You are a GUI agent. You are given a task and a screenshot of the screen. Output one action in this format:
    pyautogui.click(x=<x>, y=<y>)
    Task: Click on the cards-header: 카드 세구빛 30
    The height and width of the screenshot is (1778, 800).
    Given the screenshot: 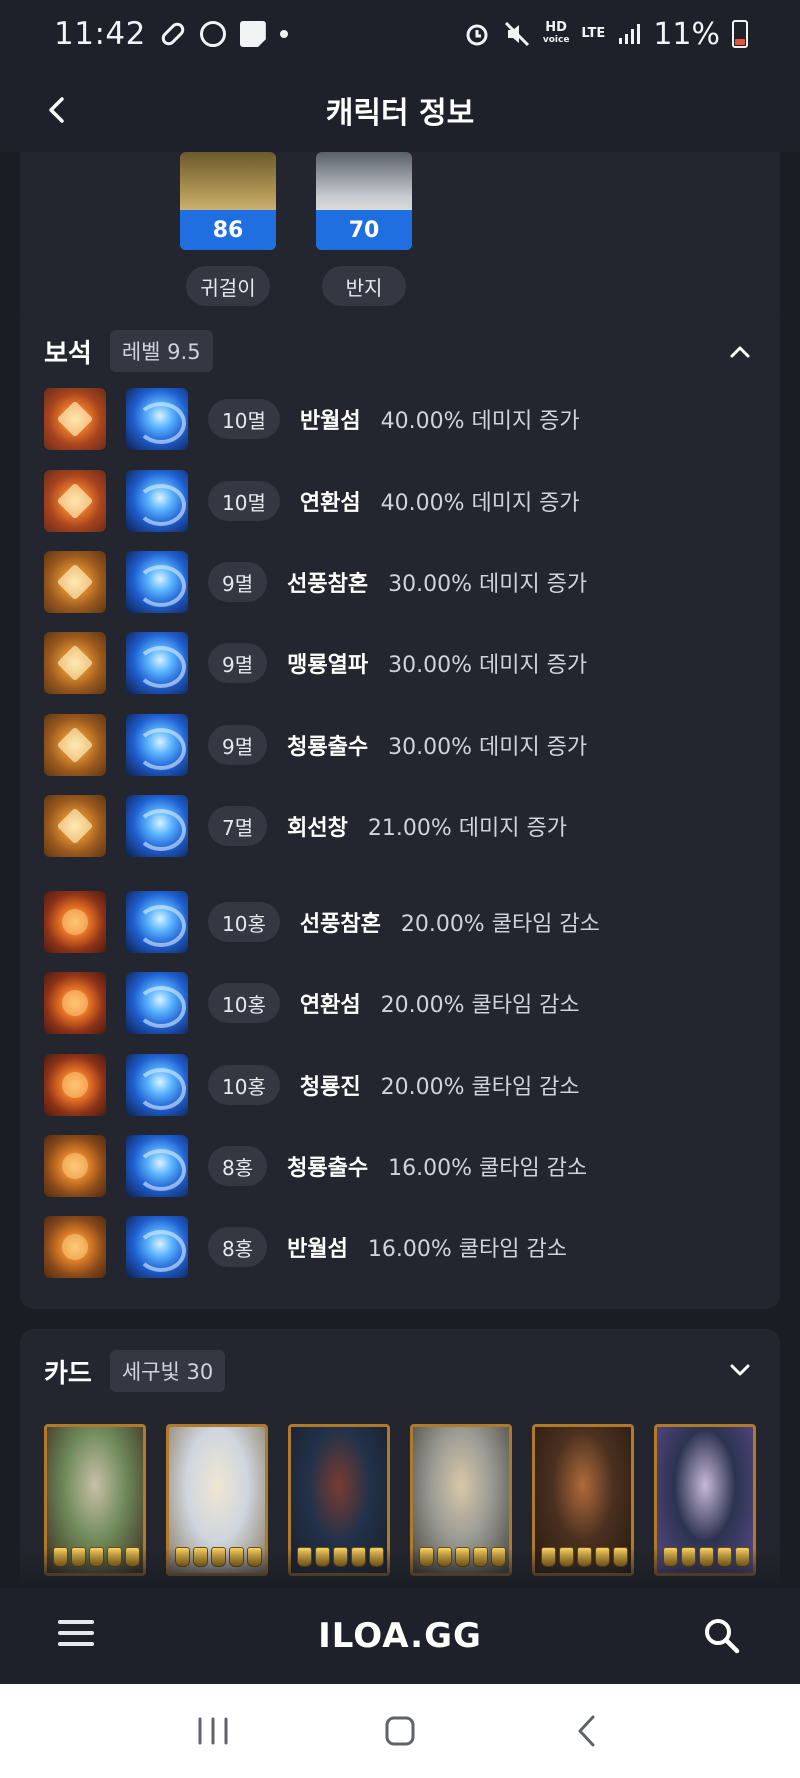 What is the action you would take?
    pyautogui.click(x=135, y=1371)
    